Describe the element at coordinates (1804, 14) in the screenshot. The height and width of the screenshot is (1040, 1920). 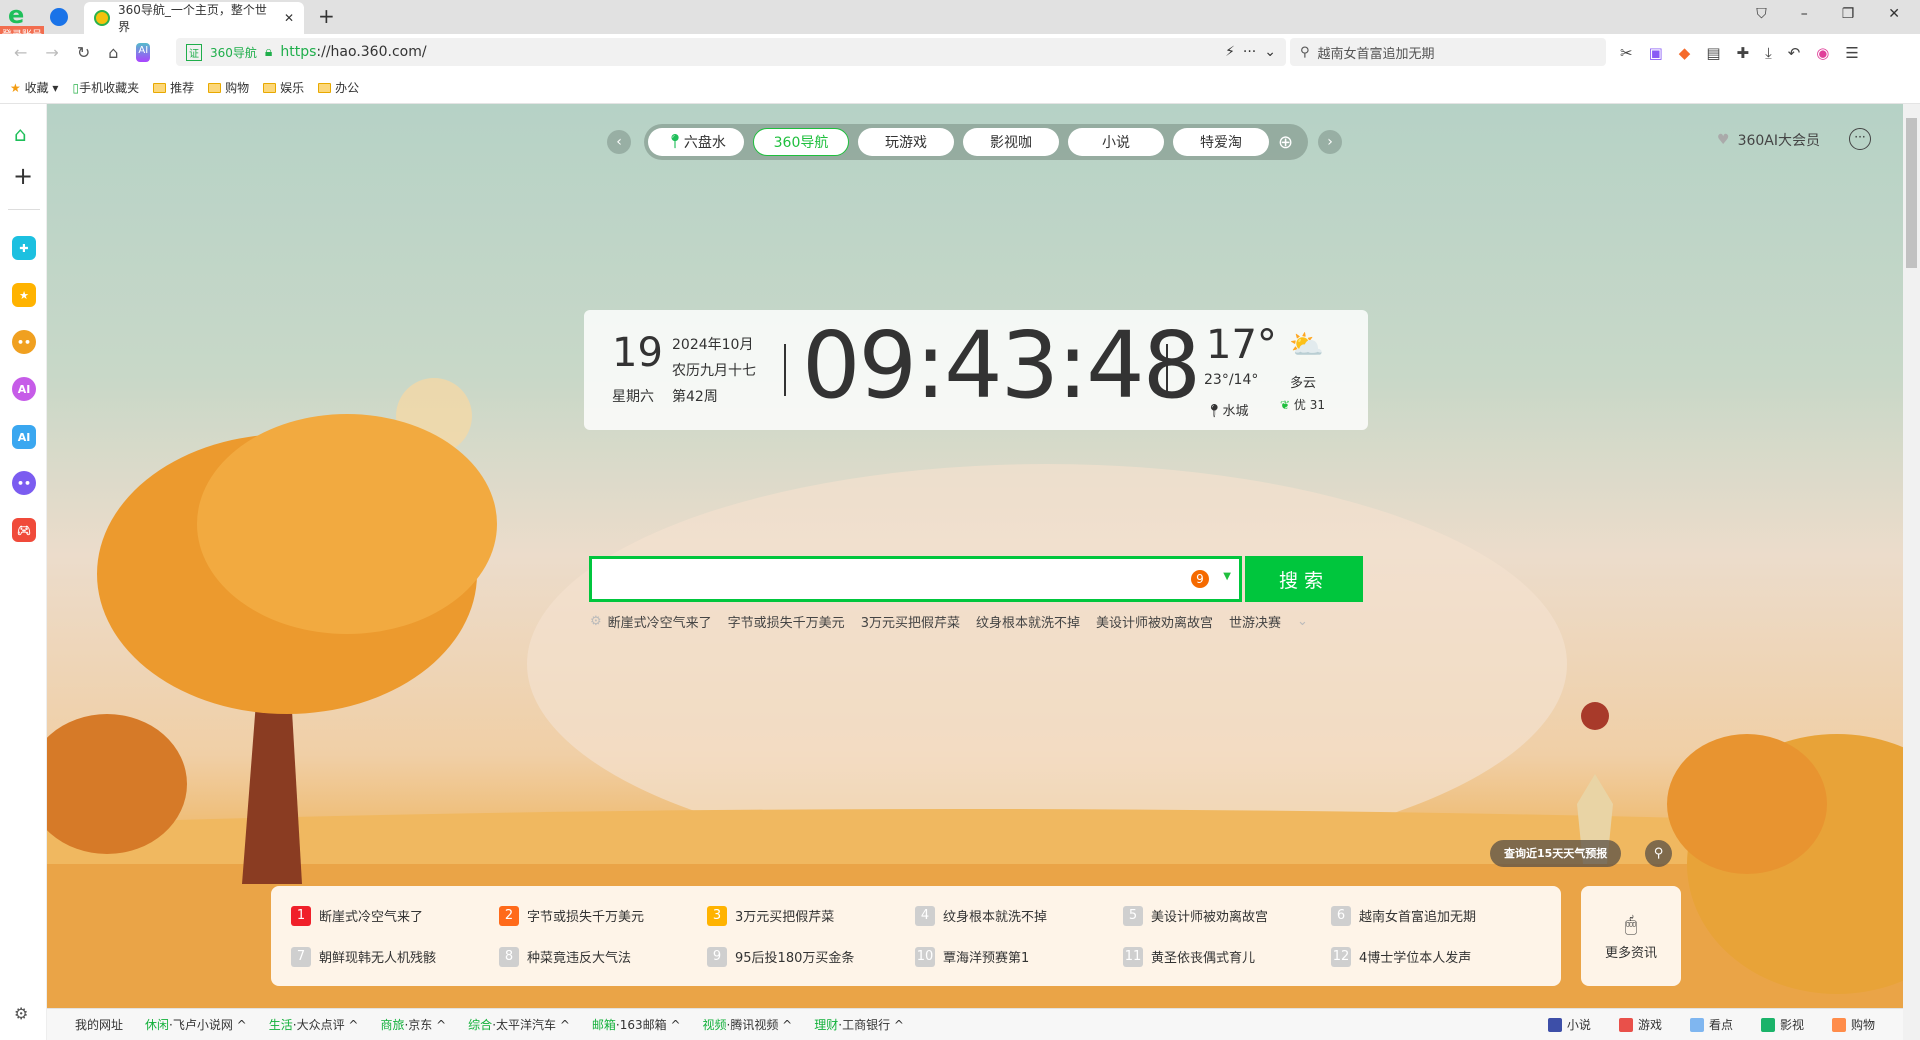
I see `minimize-button: –` at that location.